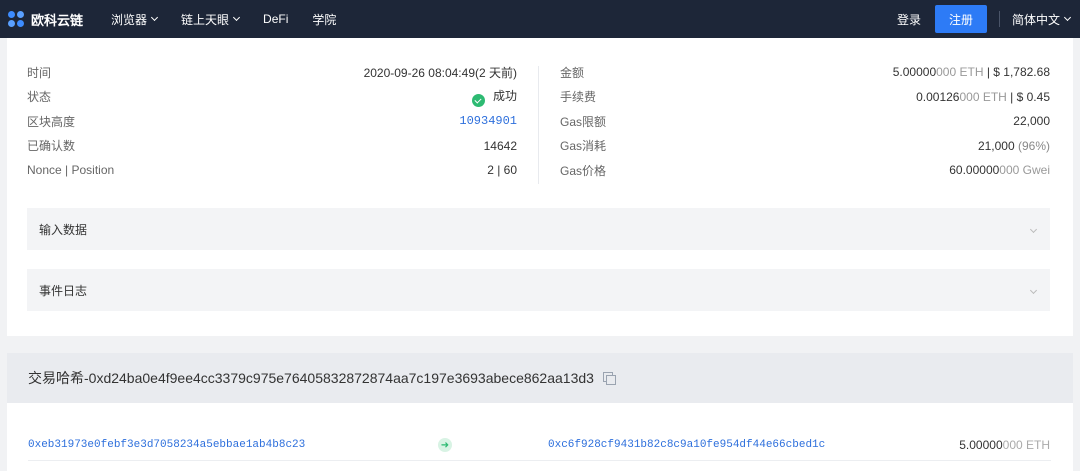  I want to click on detail-key: Nonce | Position, so click(71, 170).